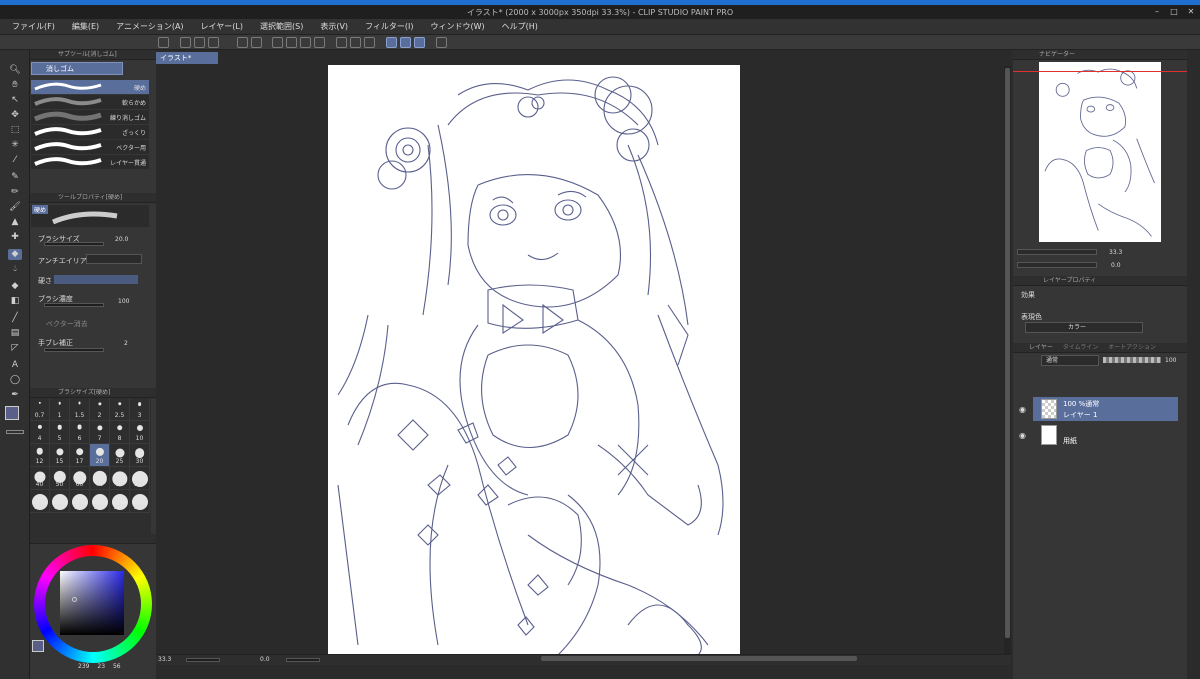 This screenshot has height=679, width=1200. What do you see at coordinates (1174, 12) in the screenshot?
I see `maximize-button: □` at bounding box center [1174, 12].